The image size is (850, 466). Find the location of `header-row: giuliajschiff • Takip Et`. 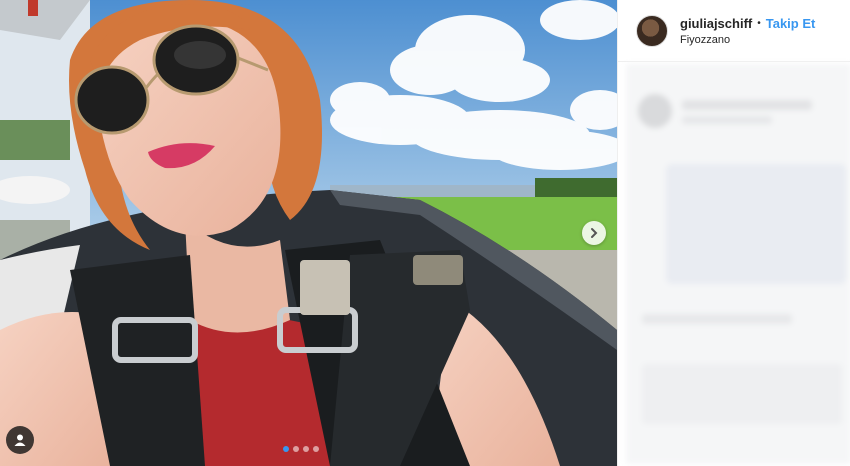

header-row: giuliajschiff • Takip Et is located at coordinates (747, 23).